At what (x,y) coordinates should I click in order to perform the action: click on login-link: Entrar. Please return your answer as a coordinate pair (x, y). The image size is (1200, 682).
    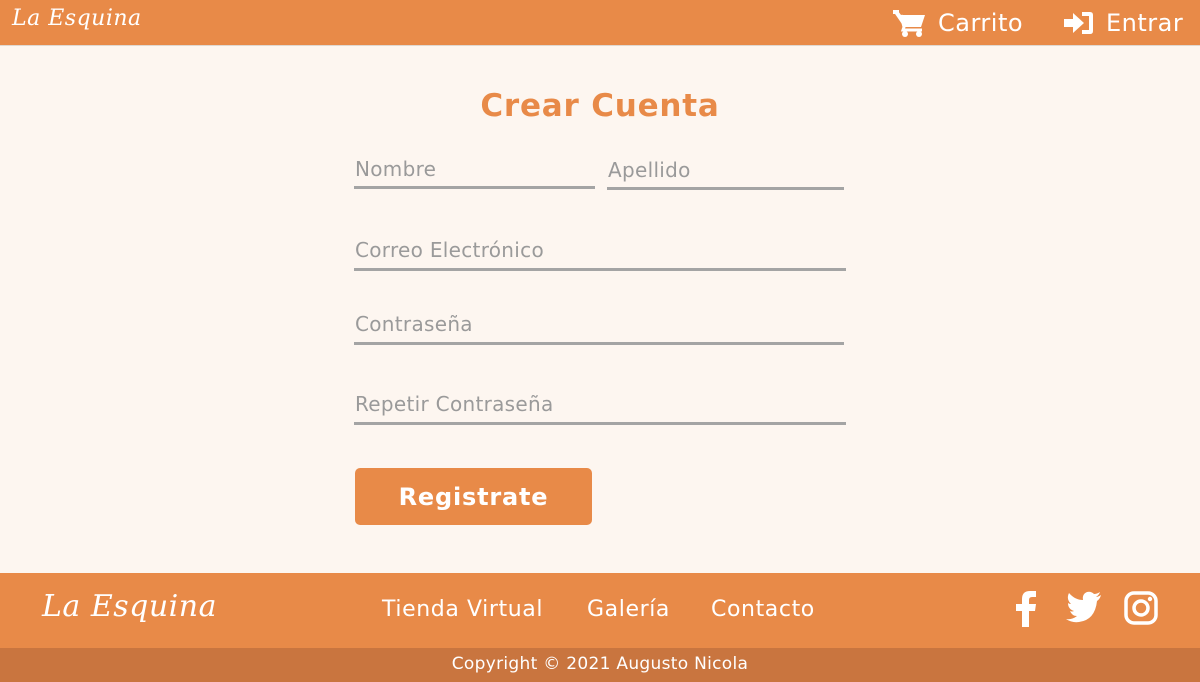
    Looking at the image, I should click on (1123, 23).